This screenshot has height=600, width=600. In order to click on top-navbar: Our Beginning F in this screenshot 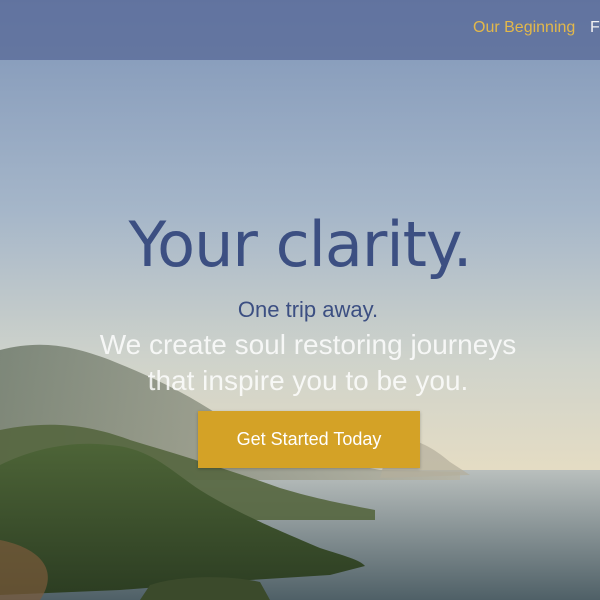, I will do `click(300, 30)`.